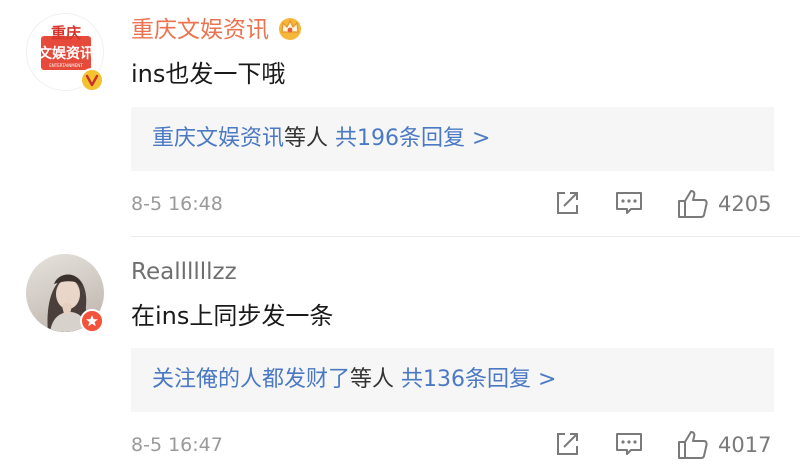 The image size is (800, 474). I want to click on reply-names: 重庆文娱资讯, so click(218, 138).